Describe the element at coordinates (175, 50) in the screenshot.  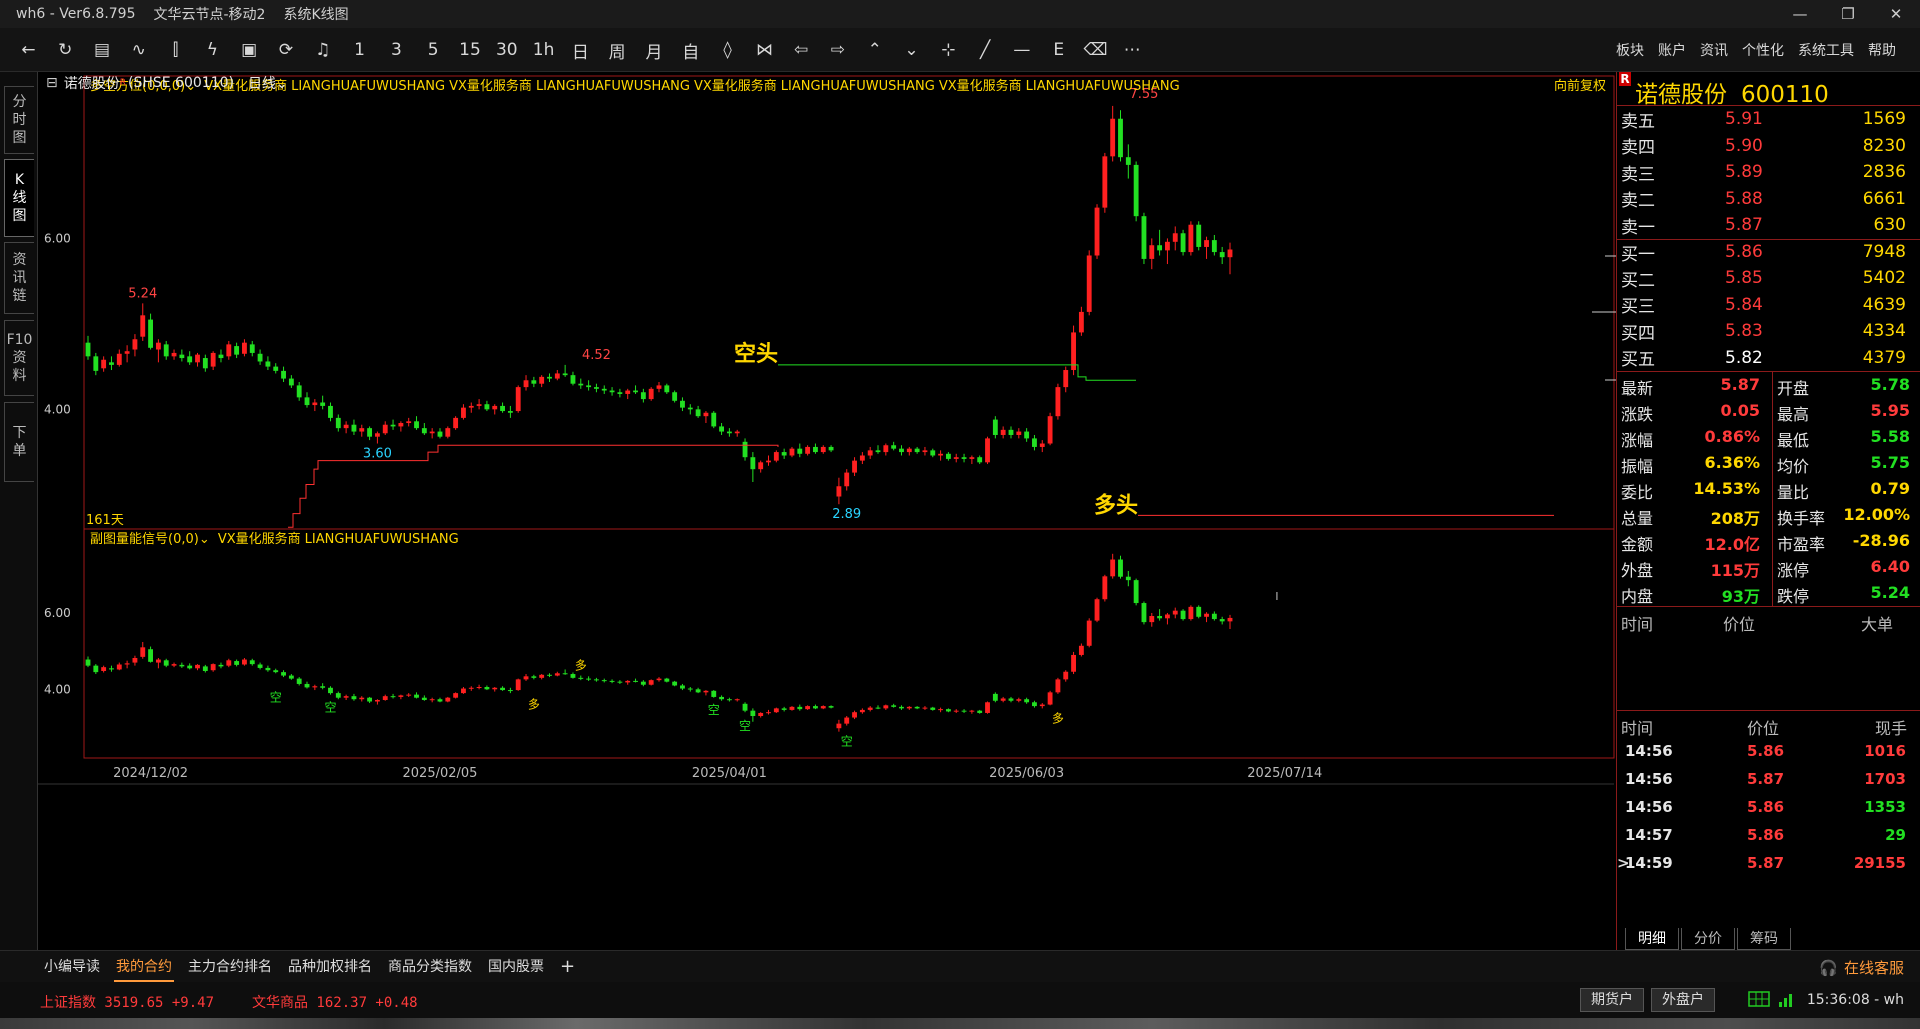
I see `kline-icon: ⫿` at that location.